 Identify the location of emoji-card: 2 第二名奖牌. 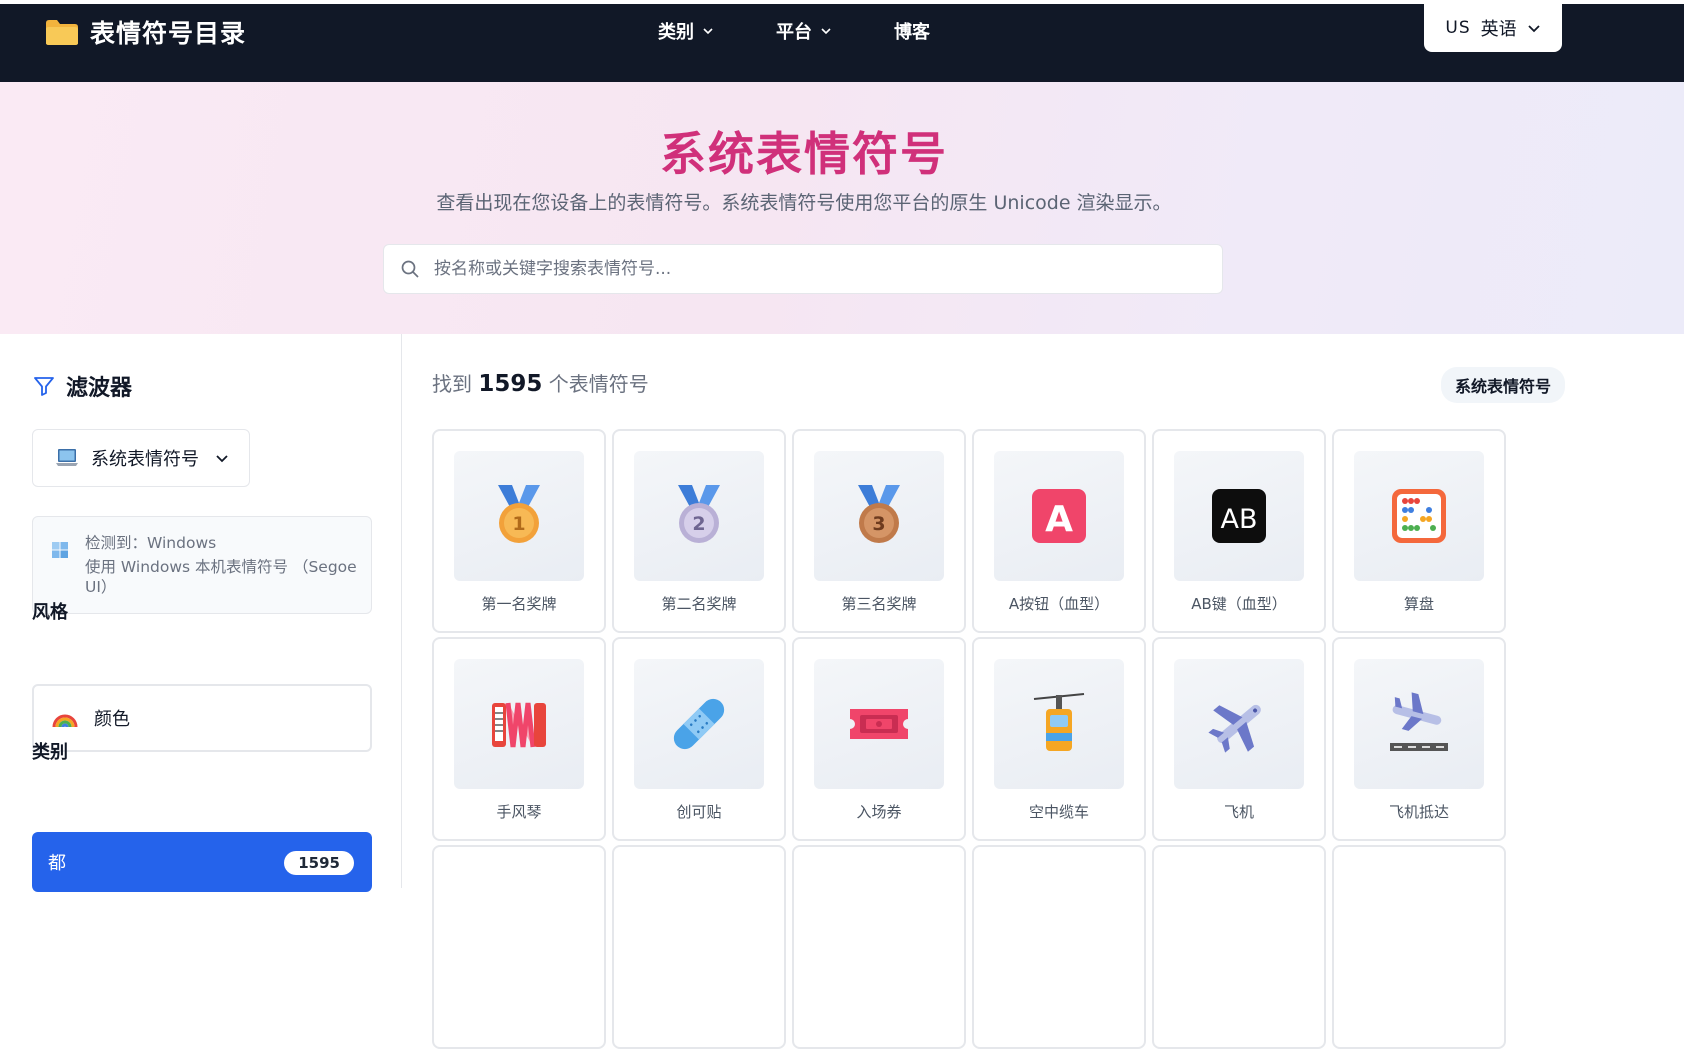
(699, 531).